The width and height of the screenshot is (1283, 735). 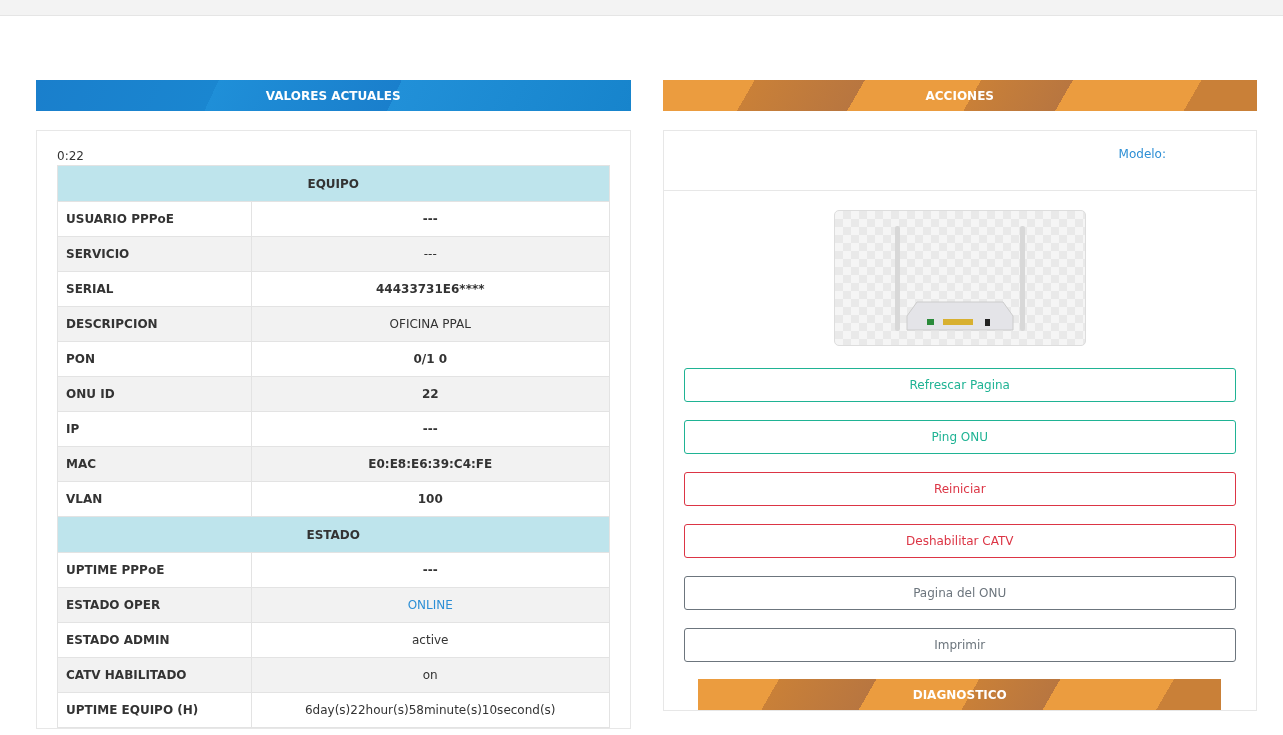 I want to click on action-button: Refrescar Pagina, so click(x=959, y=385).